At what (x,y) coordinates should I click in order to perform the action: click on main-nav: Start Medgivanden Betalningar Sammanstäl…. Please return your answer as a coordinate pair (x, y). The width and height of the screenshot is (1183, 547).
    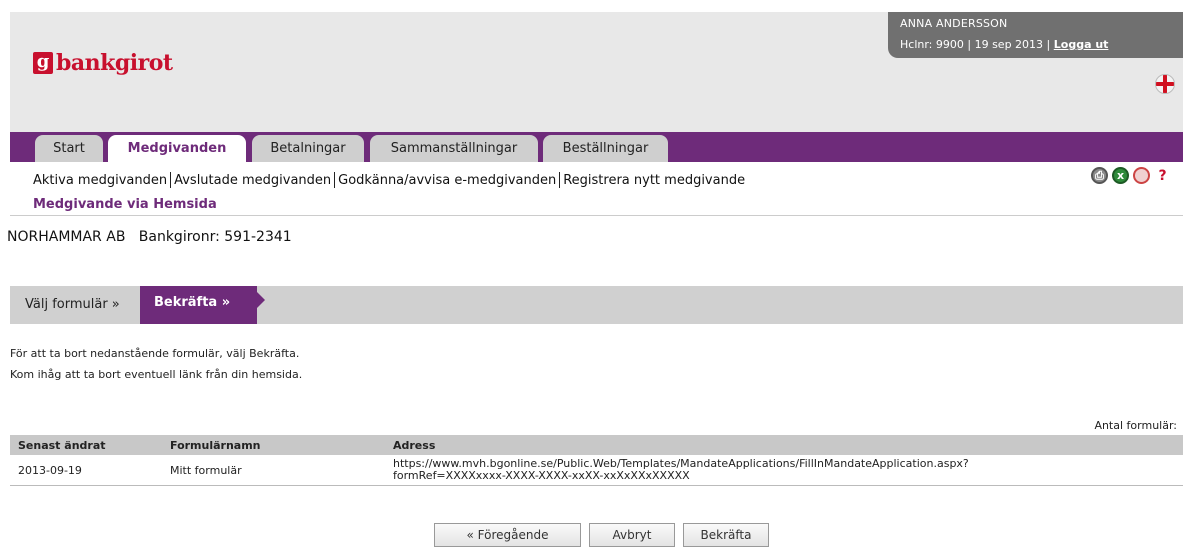
    Looking at the image, I should click on (596, 147).